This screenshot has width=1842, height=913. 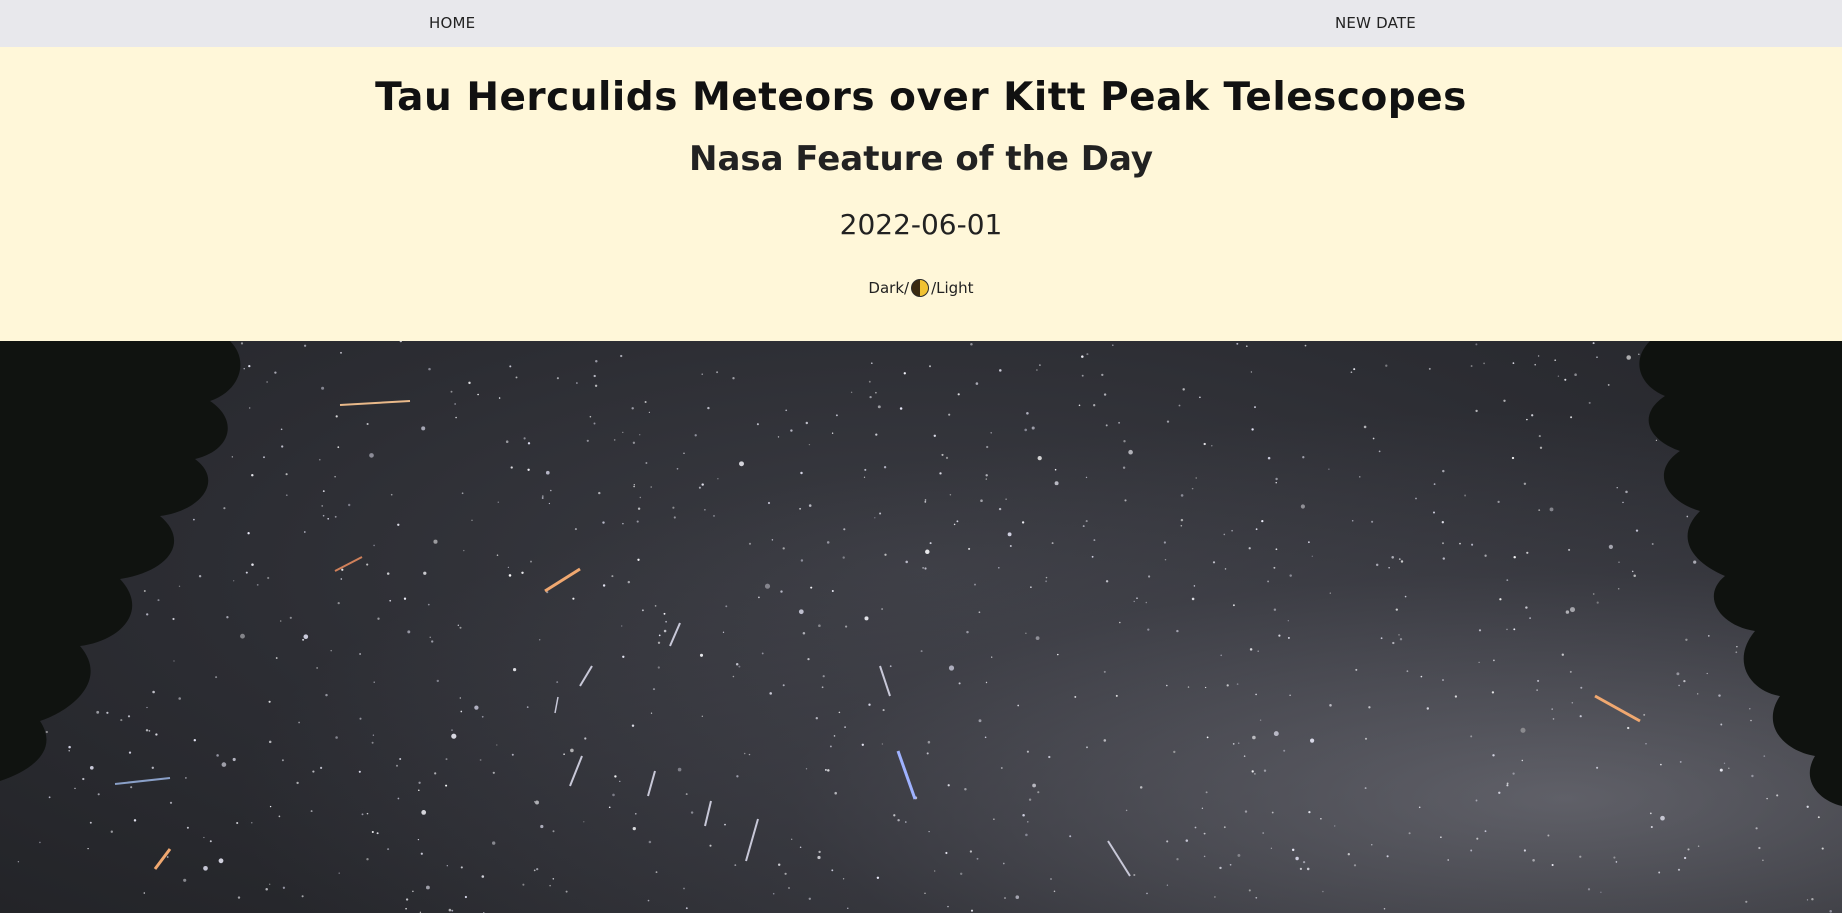 What do you see at coordinates (452, 23) in the screenshot?
I see `home-link: HOME` at bounding box center [452, 23].